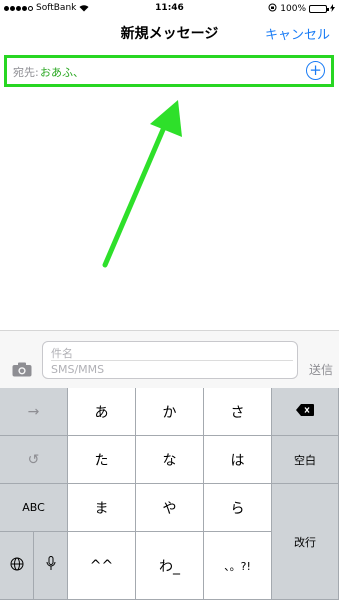 Image resolution: width=339 pixels, height=600 pixels. What do you see at coordinates (34, 508) in the screenshot?
I see `abc-key: ABC` at bounding box center [34, 508].